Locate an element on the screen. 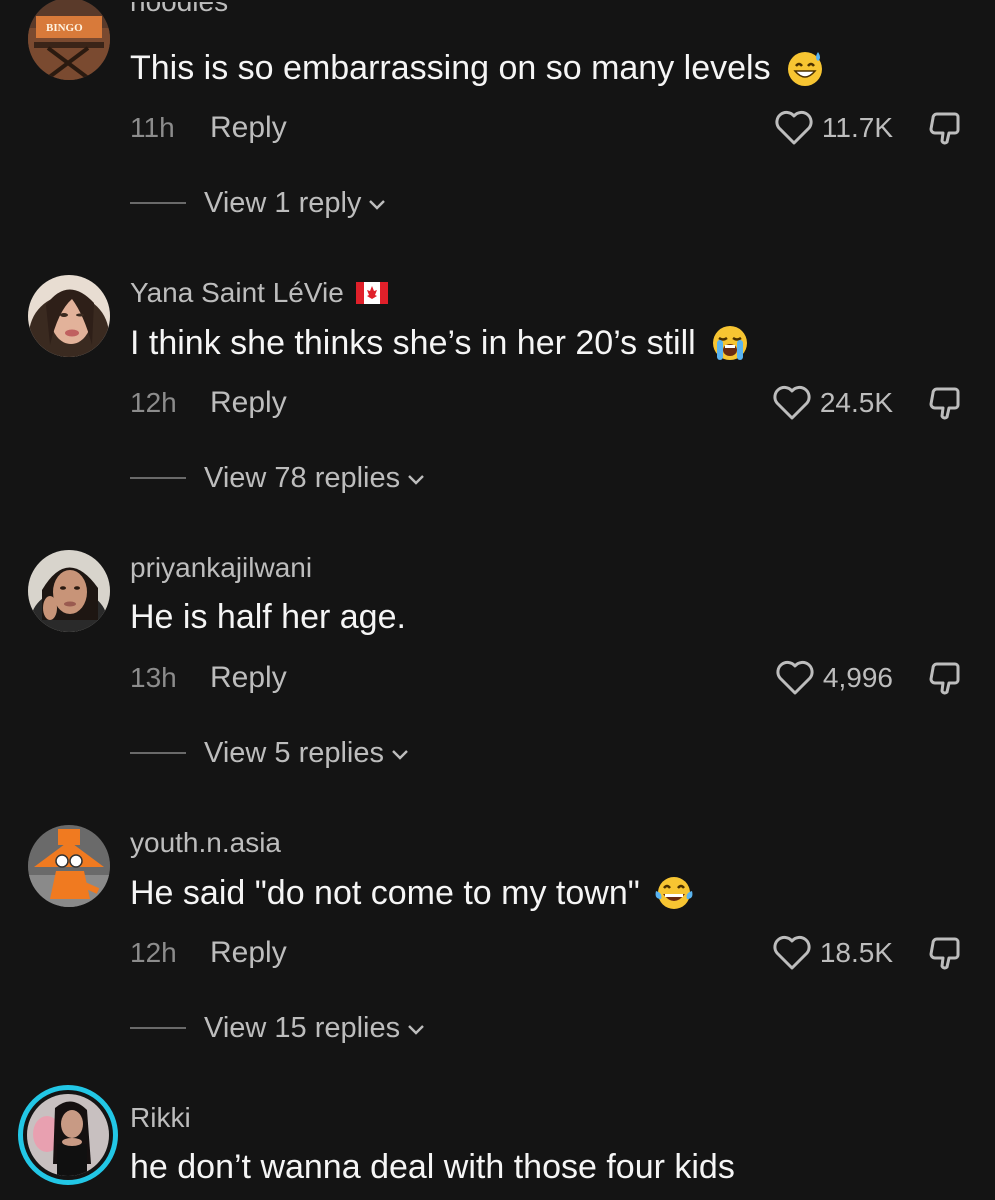 The height and width of the screenshot is (1200, 995). tears-of-joy-emoji-icon is located at coordinates (674, 893).